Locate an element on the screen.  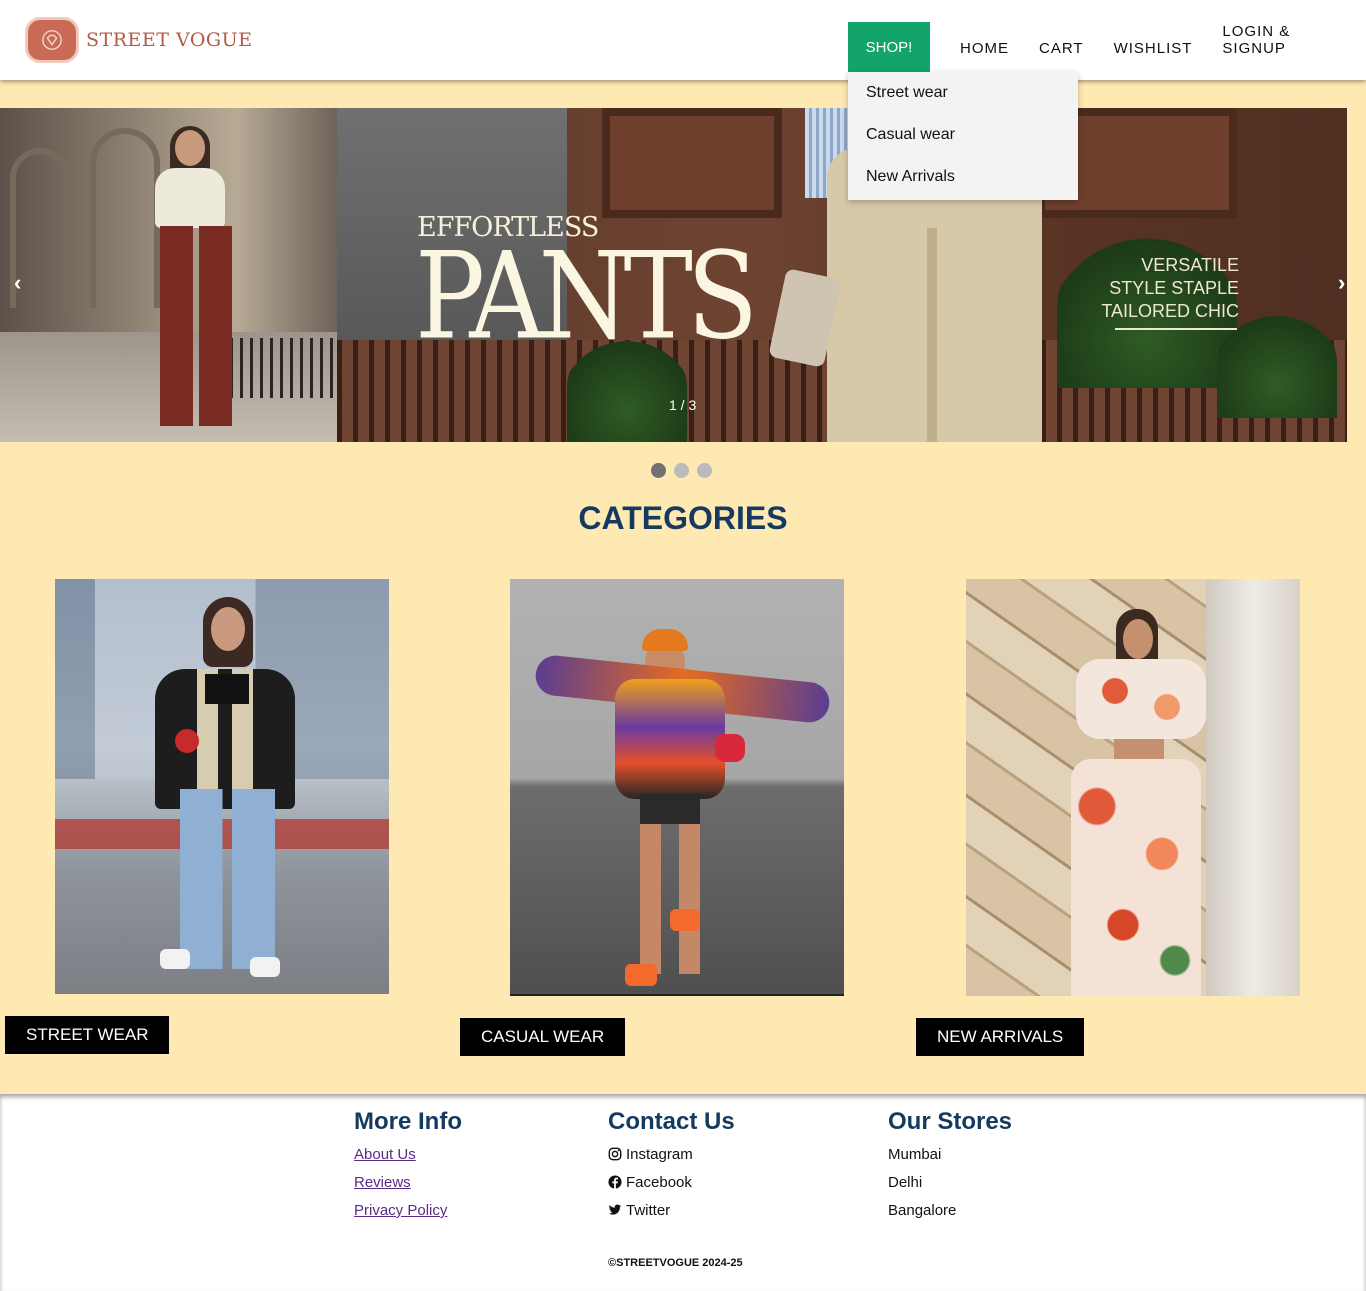
slide-counter: 1 / 3 is located at coordinates (683, 405).